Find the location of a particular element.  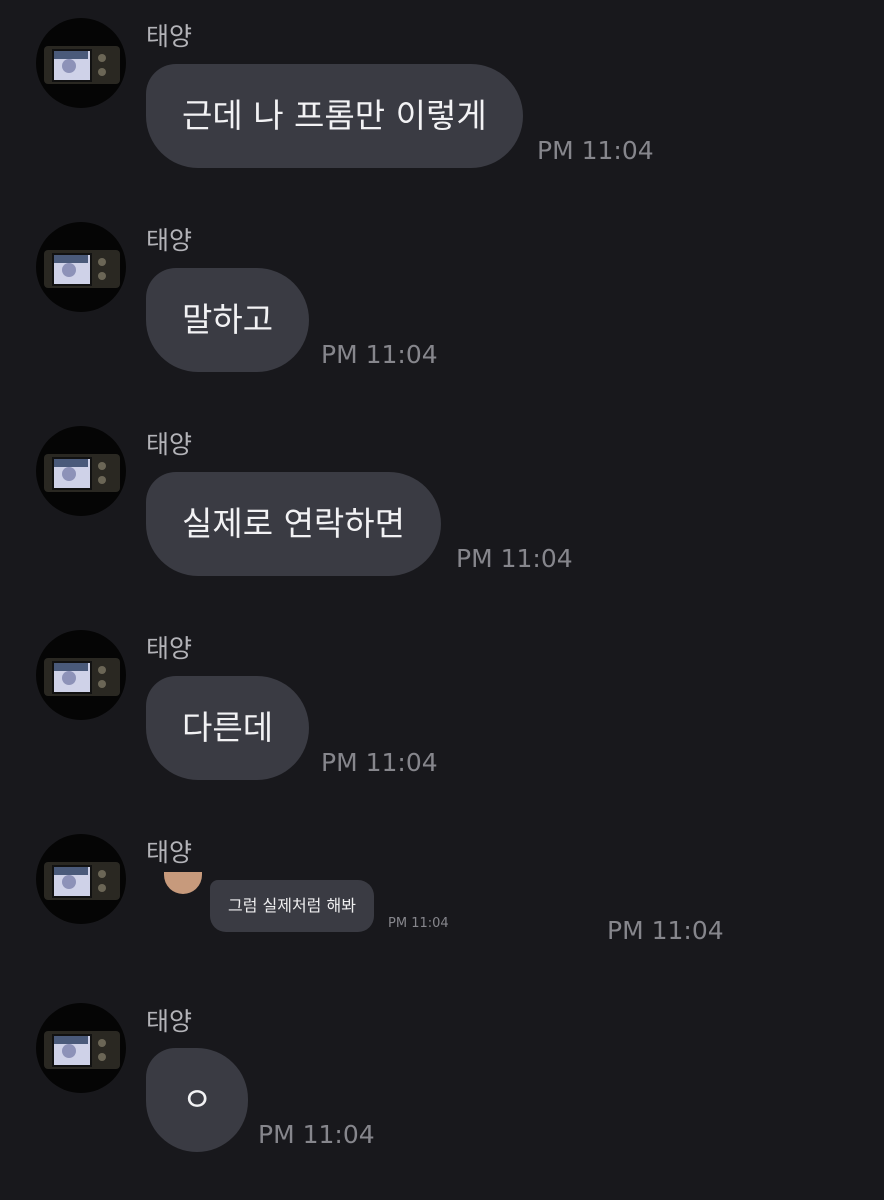

nested-avatar is located at coordinates (183, 883).